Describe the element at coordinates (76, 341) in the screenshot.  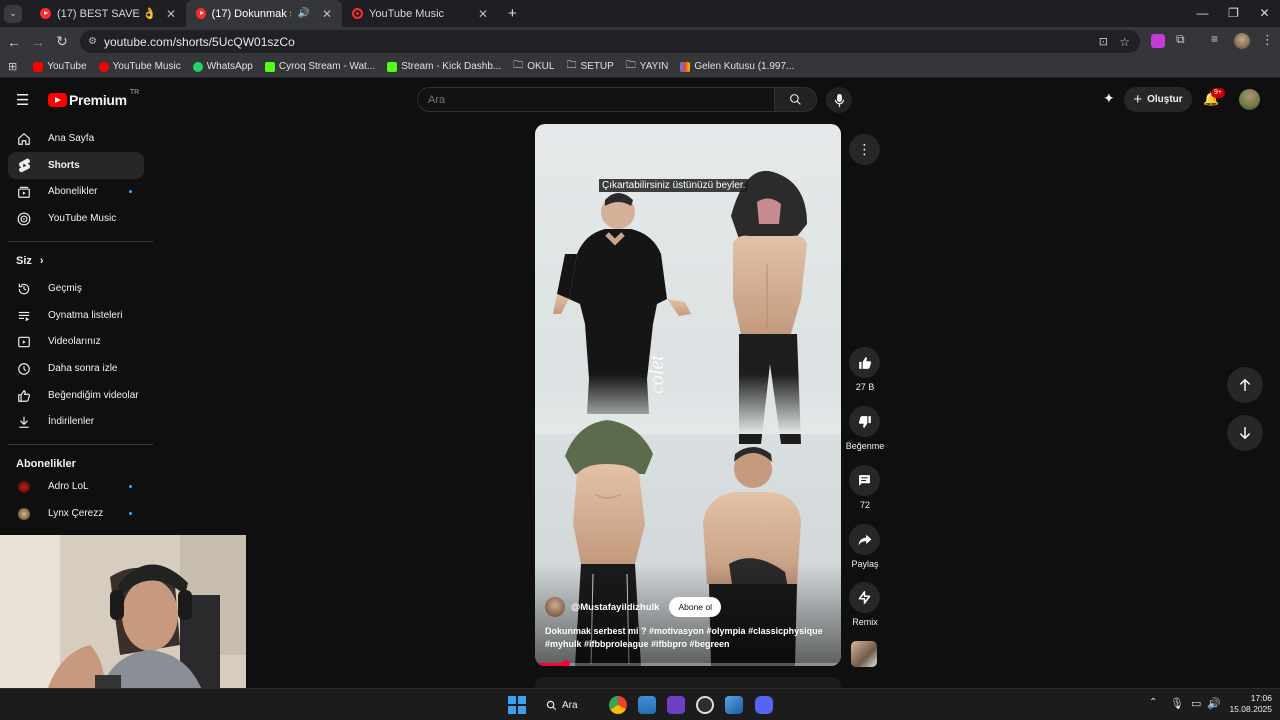
I see `sidebar-item-your-videos: Videolarınız` at that location.